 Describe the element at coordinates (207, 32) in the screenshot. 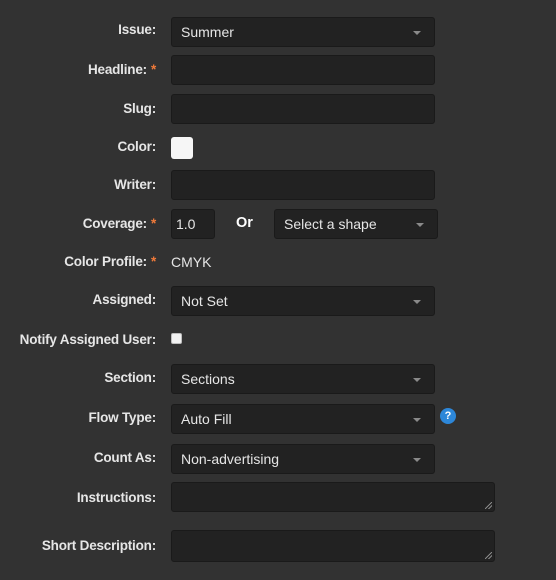

I see `issue-value: Summer` at that location.